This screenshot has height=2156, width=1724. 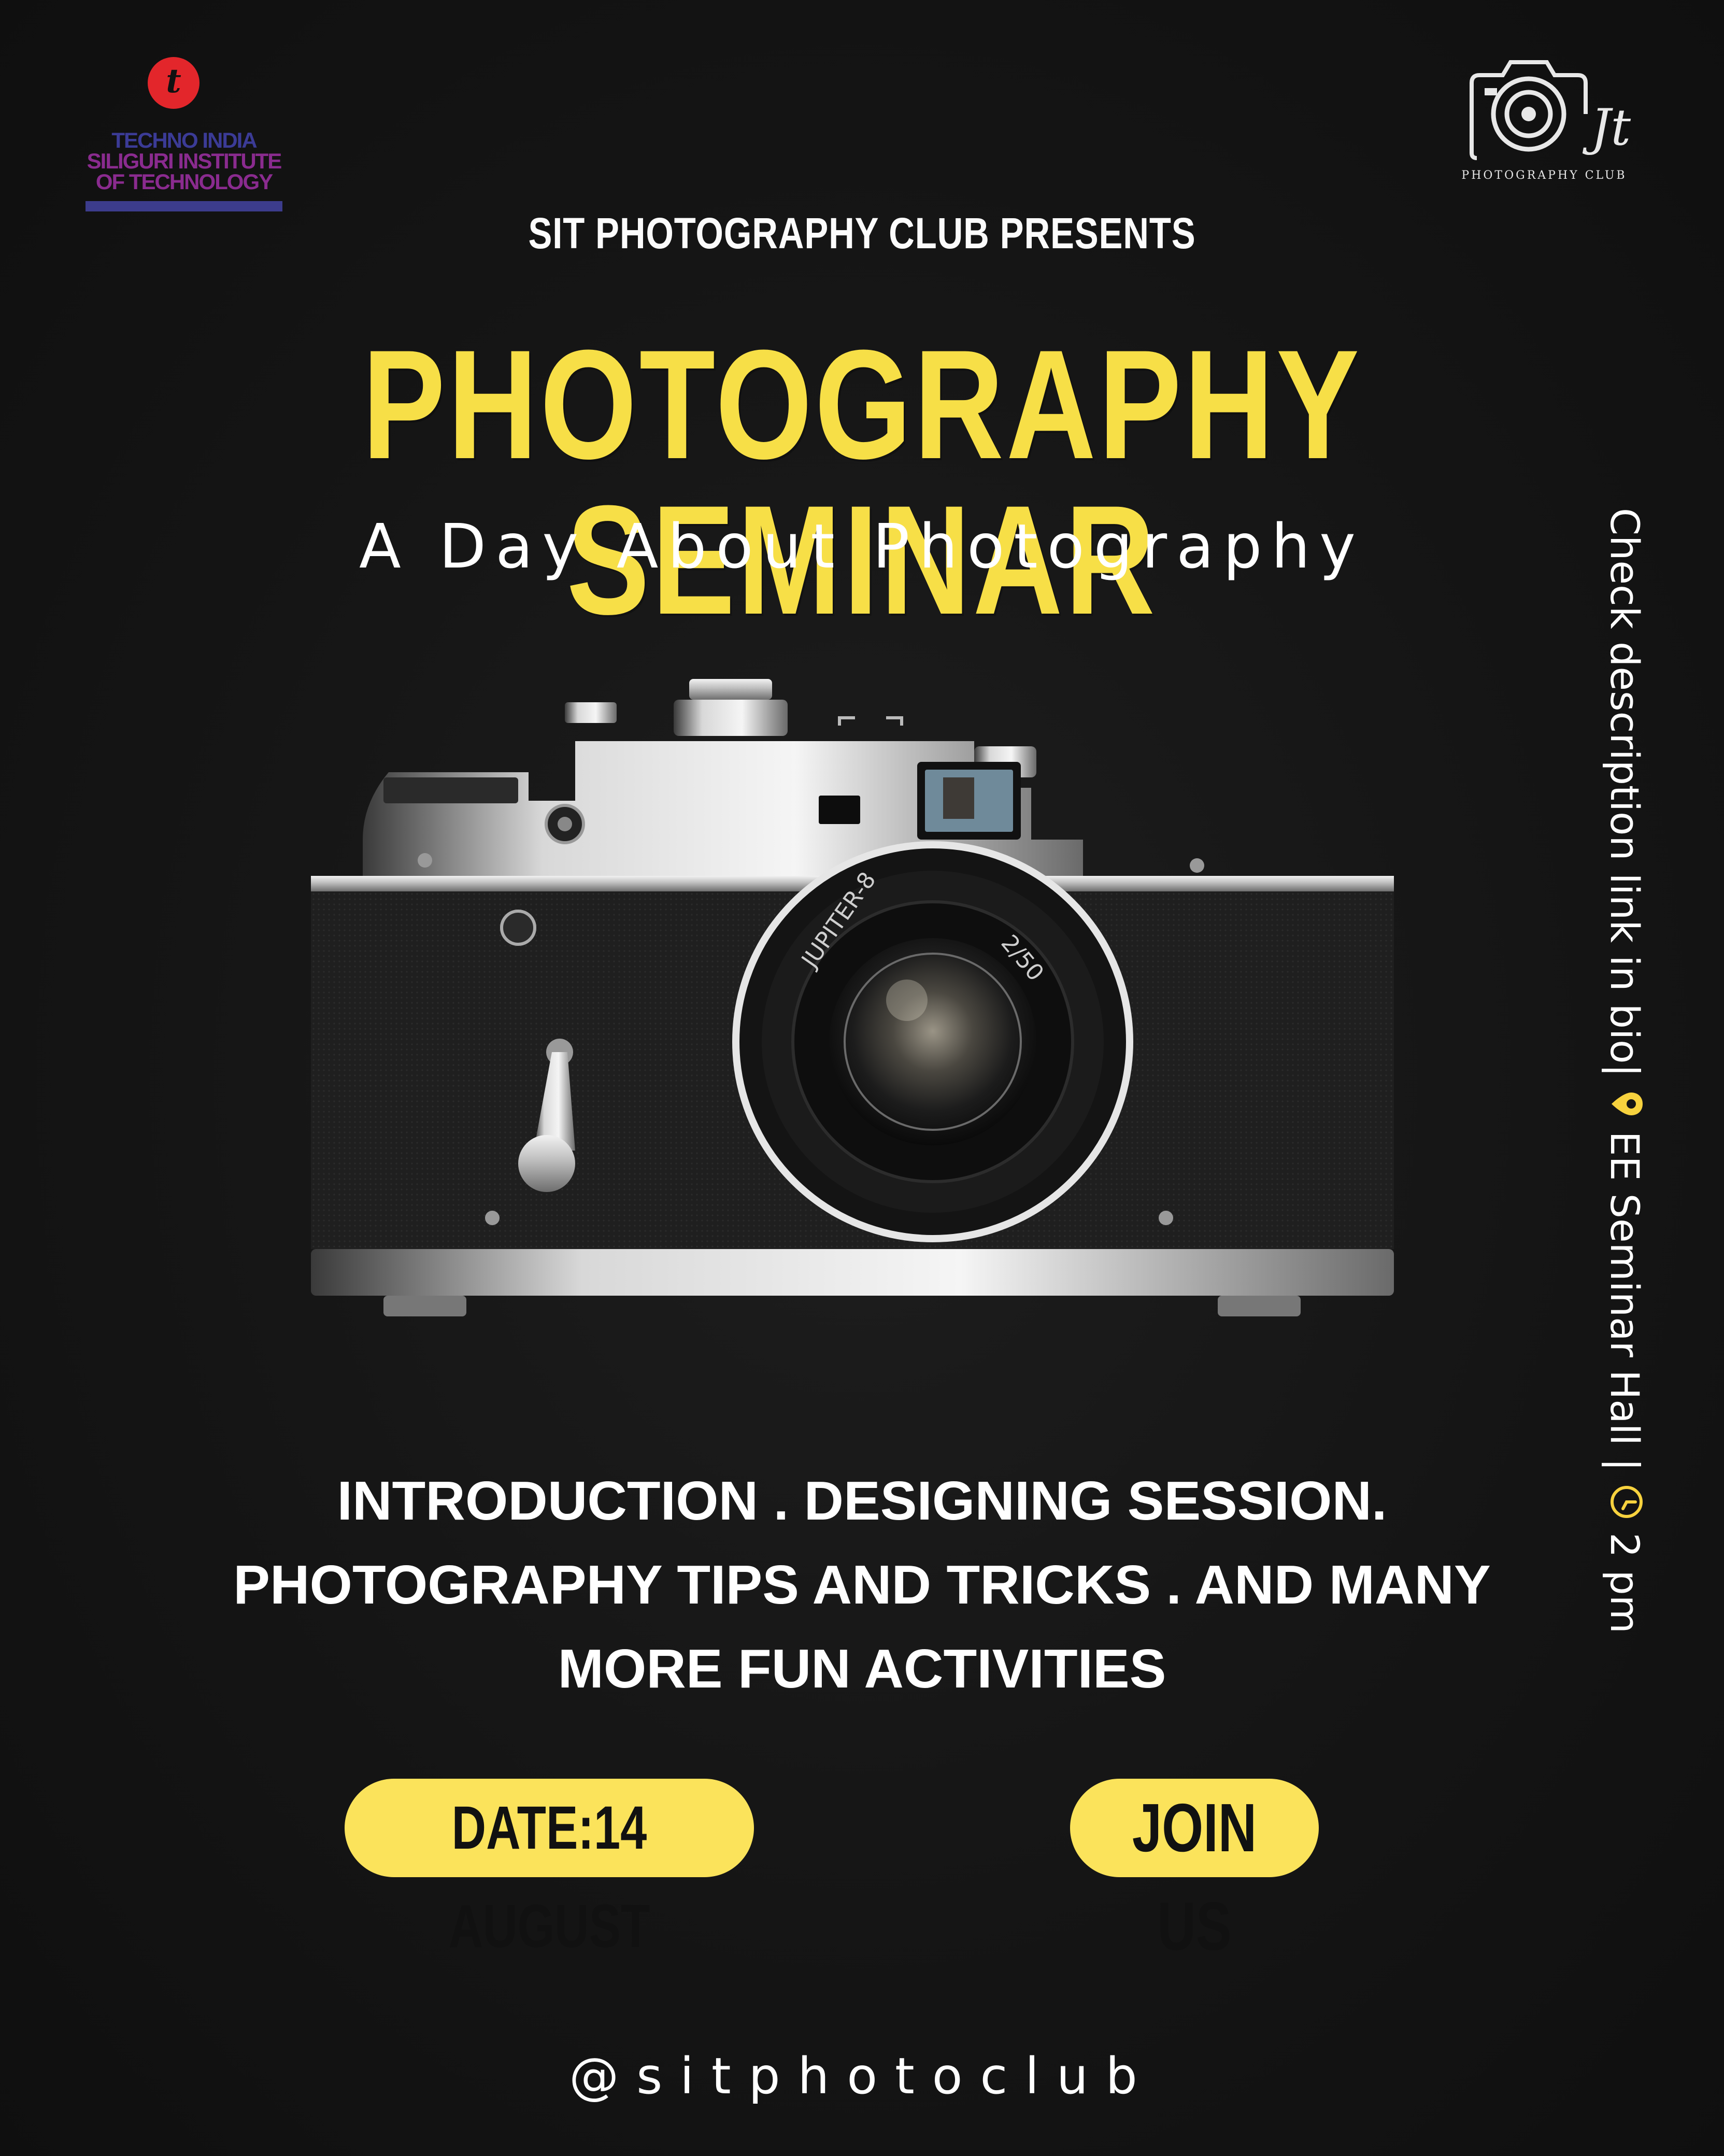 What do you see at coordinates (1611, 128) in the screenshot?
I see `club-monogram: Jt` at bounding box center [1611, 128].